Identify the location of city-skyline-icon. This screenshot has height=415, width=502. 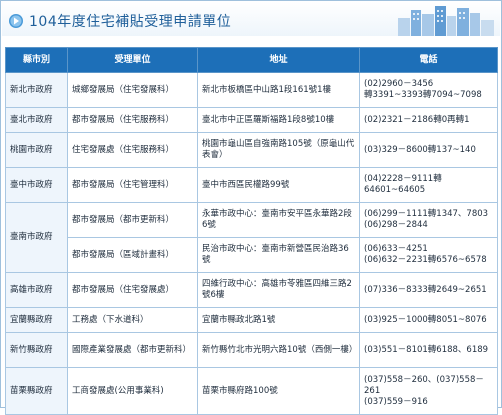
(446, 21).